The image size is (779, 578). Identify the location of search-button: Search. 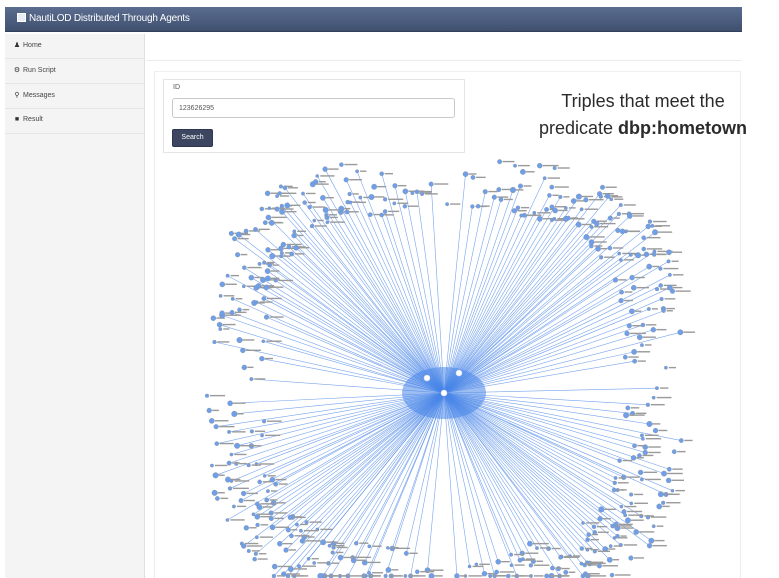
(192, 138).